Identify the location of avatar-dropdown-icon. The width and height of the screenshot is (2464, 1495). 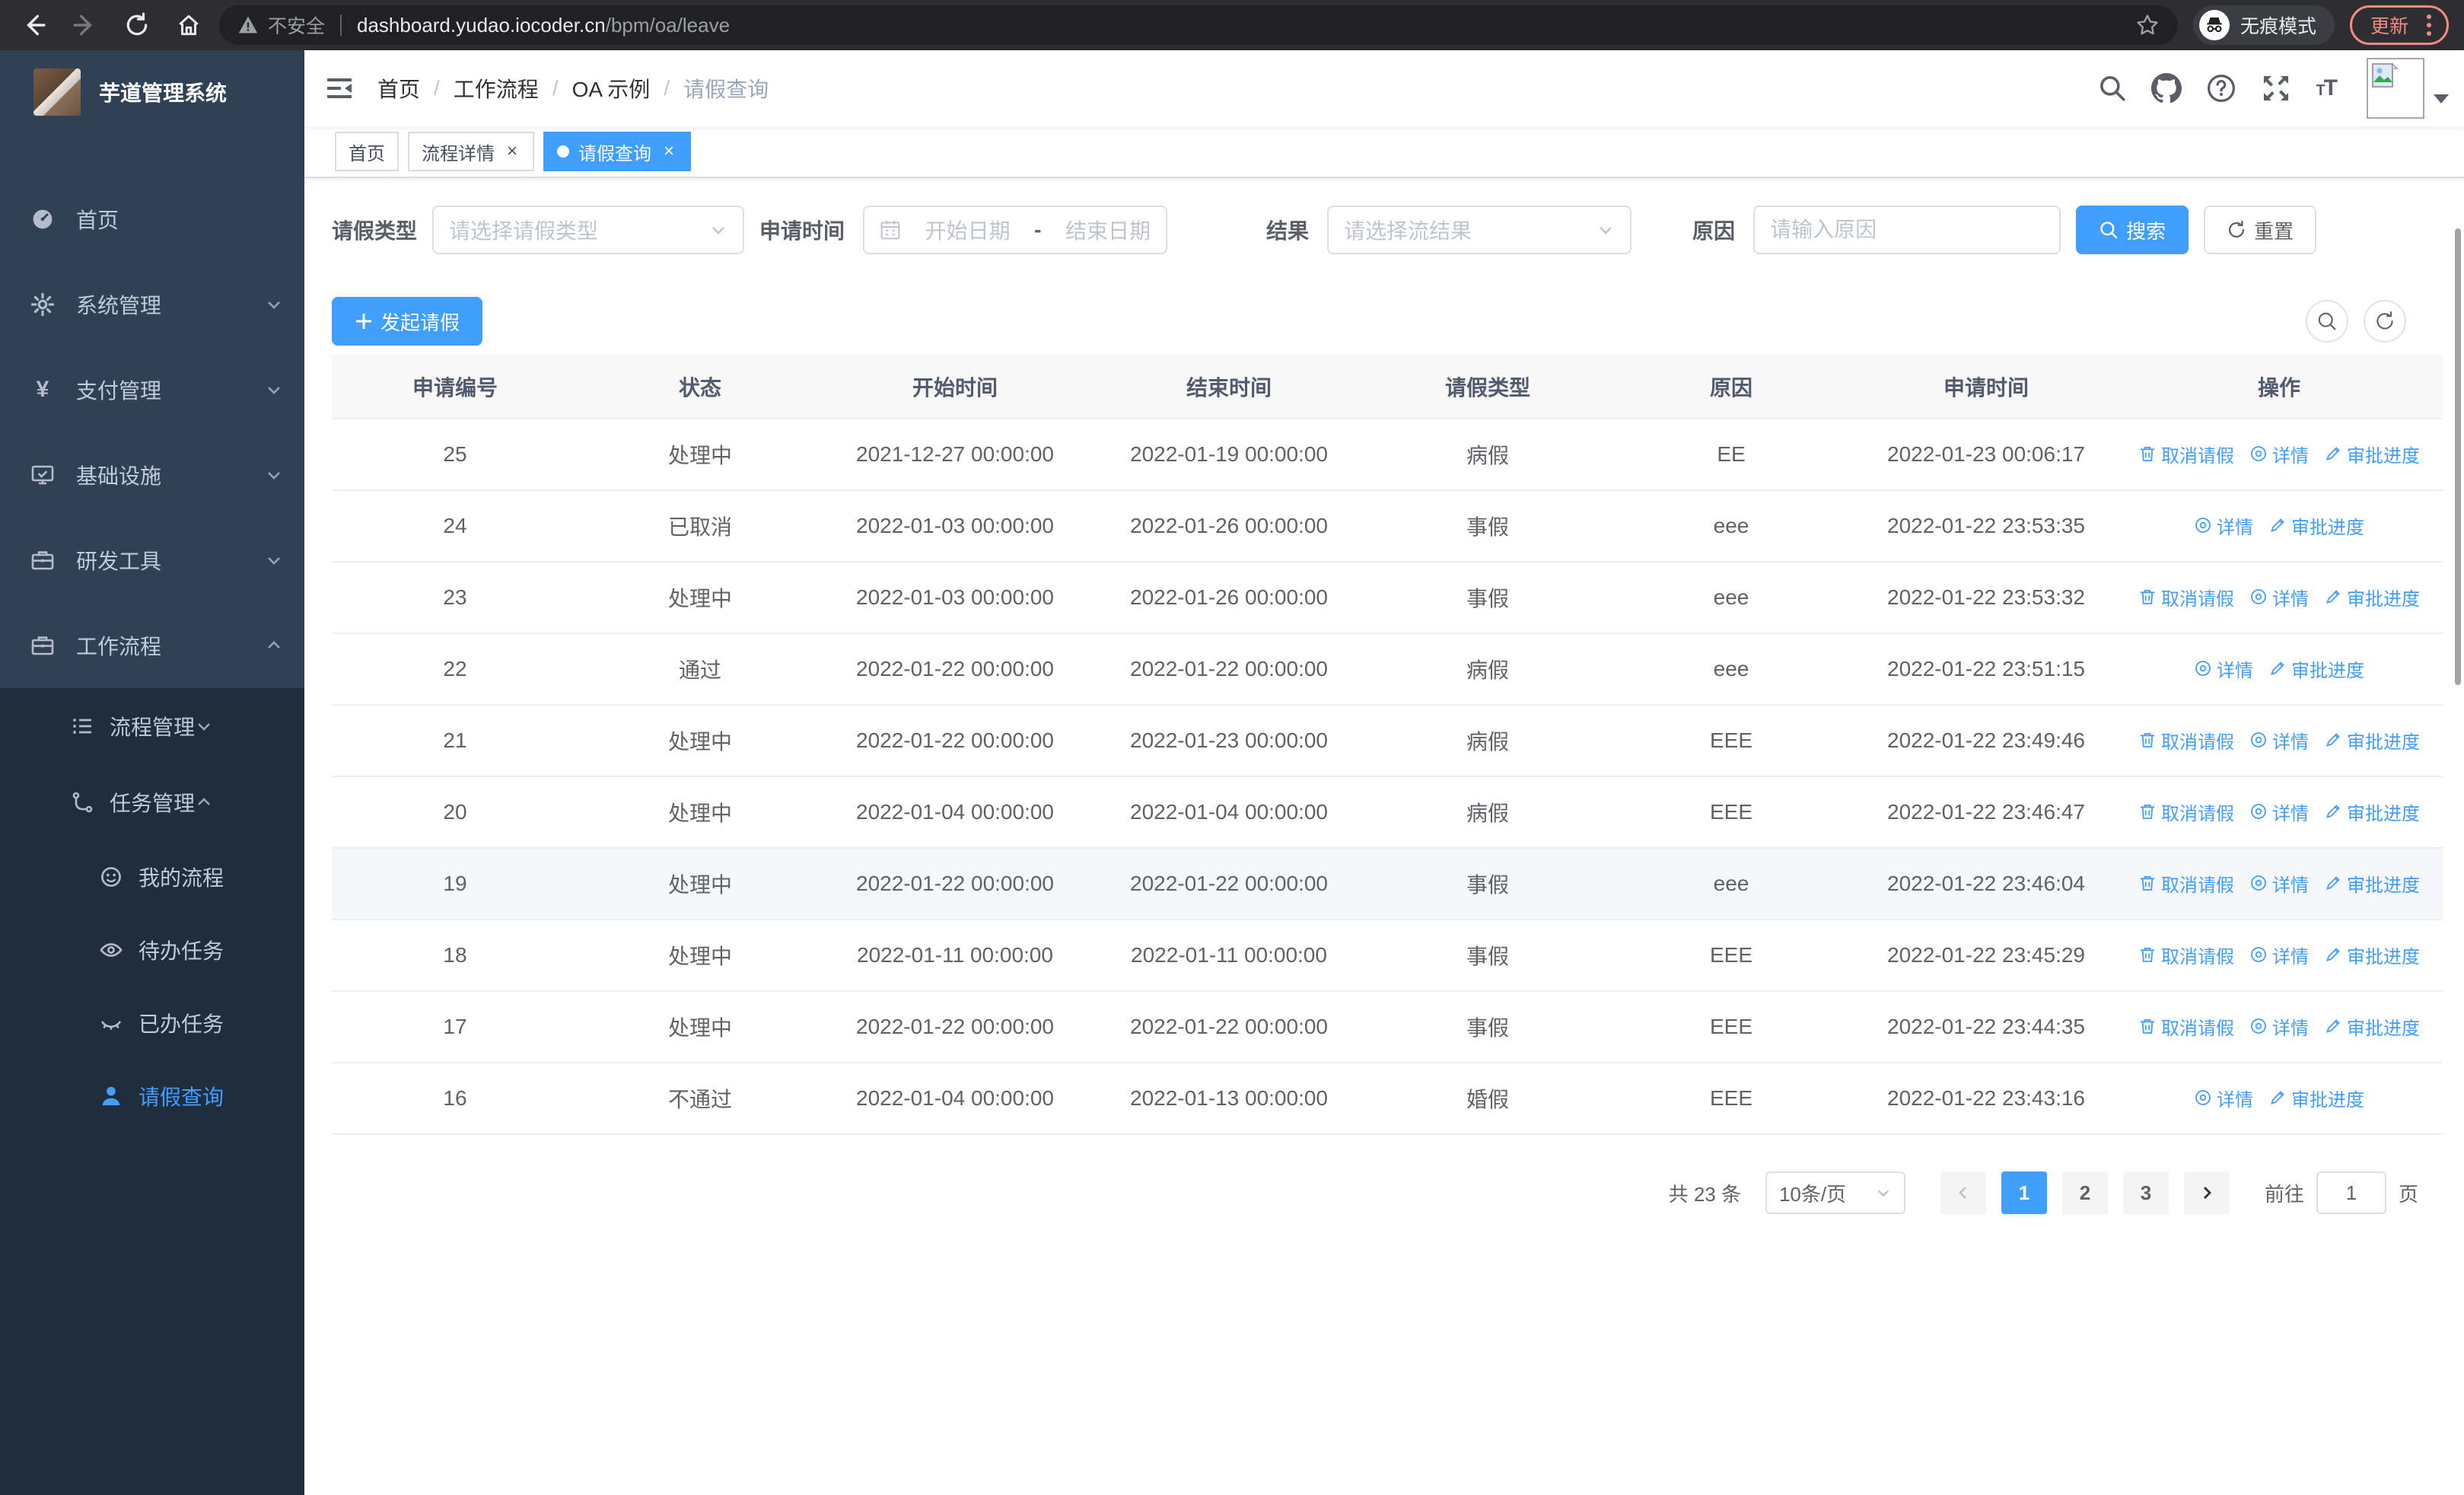
(2441, 99).